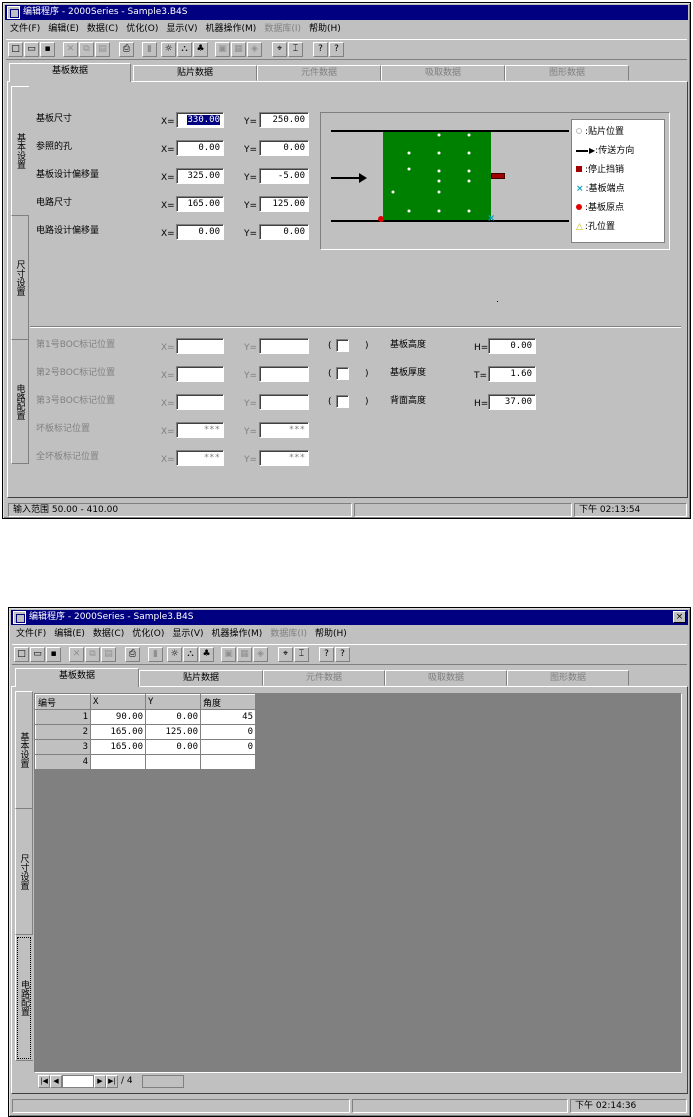  What do you see at coordinates (102, 49) in the screenshot?
I see `paste-icon: ▤` at bounding box center [102, 49].